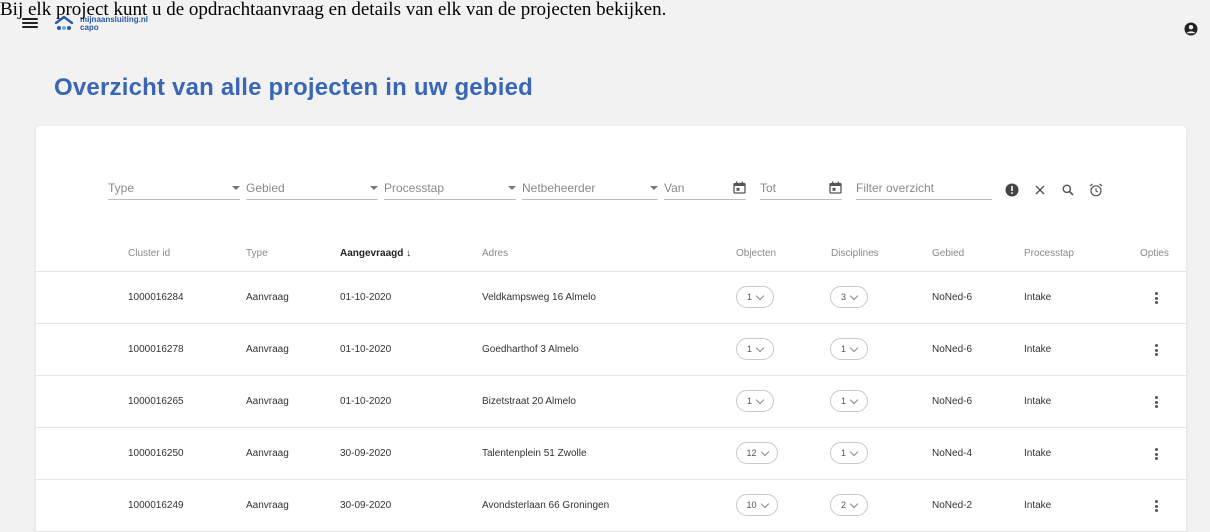 The height and width of the screenshot is (532, 1210). I want to click on cell-adres: Talentenplein 51 Zwolle, so click(534, 453).